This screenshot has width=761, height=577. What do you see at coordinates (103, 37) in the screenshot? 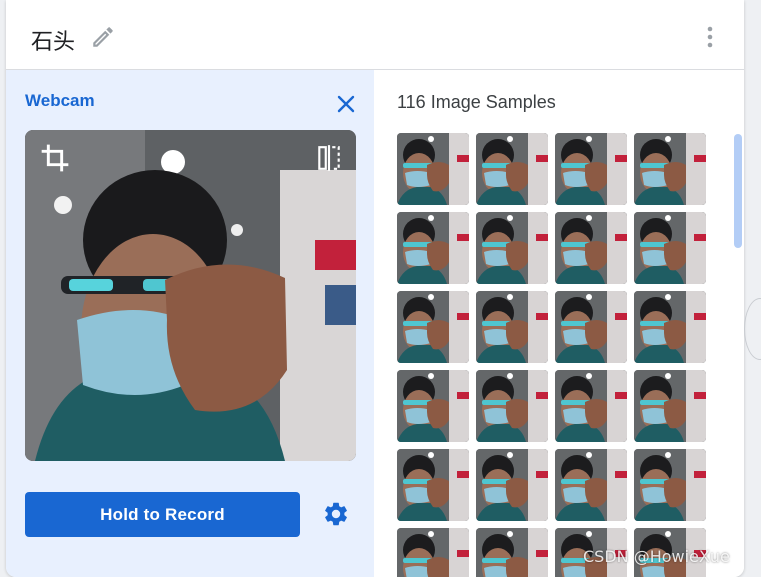
I see `pencil-icon` at bounding box center [103, 37].